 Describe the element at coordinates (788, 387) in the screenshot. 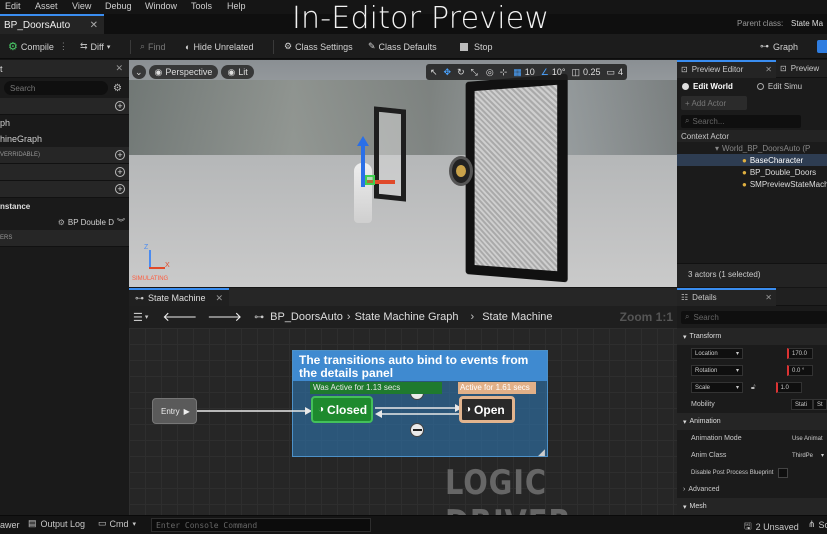

I see `scale-x-field: 1.0` at that location.